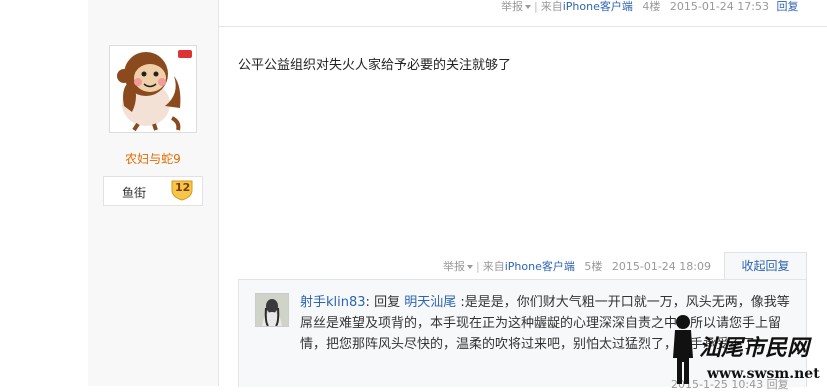 The height and width of the screenshot is (392, 827). Describe the element at coordinates (375, 65) in the screenshot. I see `post-content: 公平公益组织对失火人家给予必要的关注就够了` at that location.